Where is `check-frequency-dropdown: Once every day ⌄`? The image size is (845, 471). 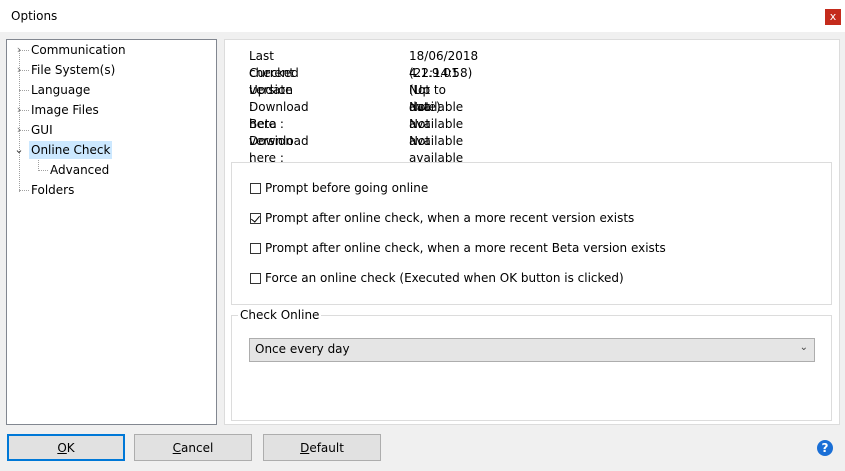 check-frequency-dropdown: Once every day ⌄ is located at coordinates (532, 350).